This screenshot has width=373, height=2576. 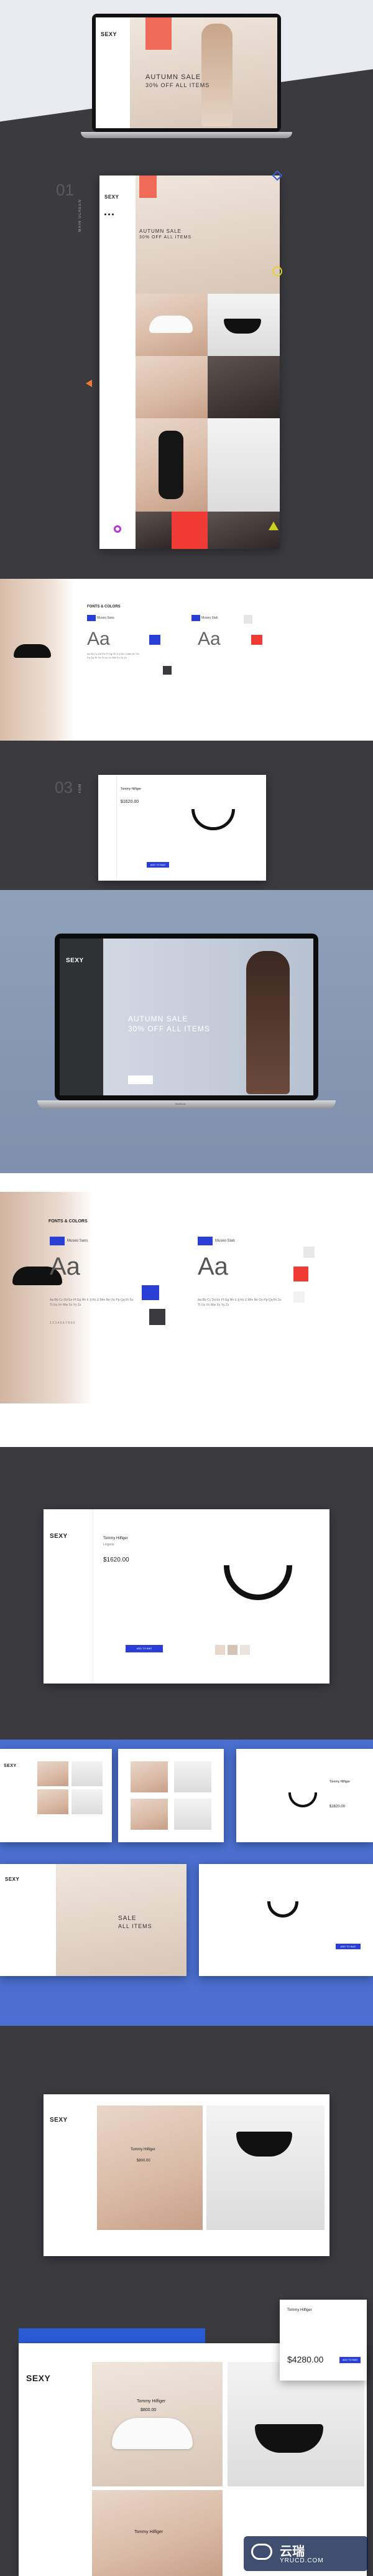 I want to click on watermark-cn: 云瑞, so click(x=292, y=2552).